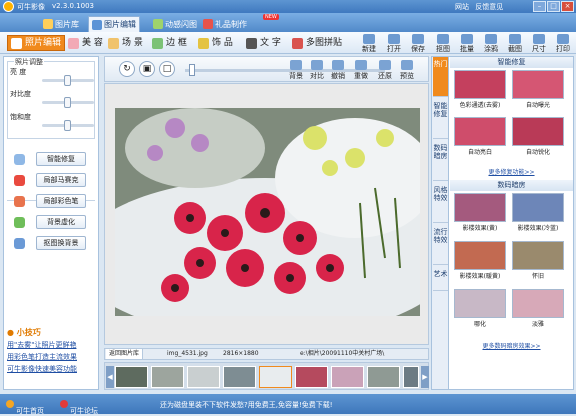 Image resolution: width=576 pixels, height=416 pixels. I want to click on local-mosaic-button: 局部马赛克, so click(61, 180).